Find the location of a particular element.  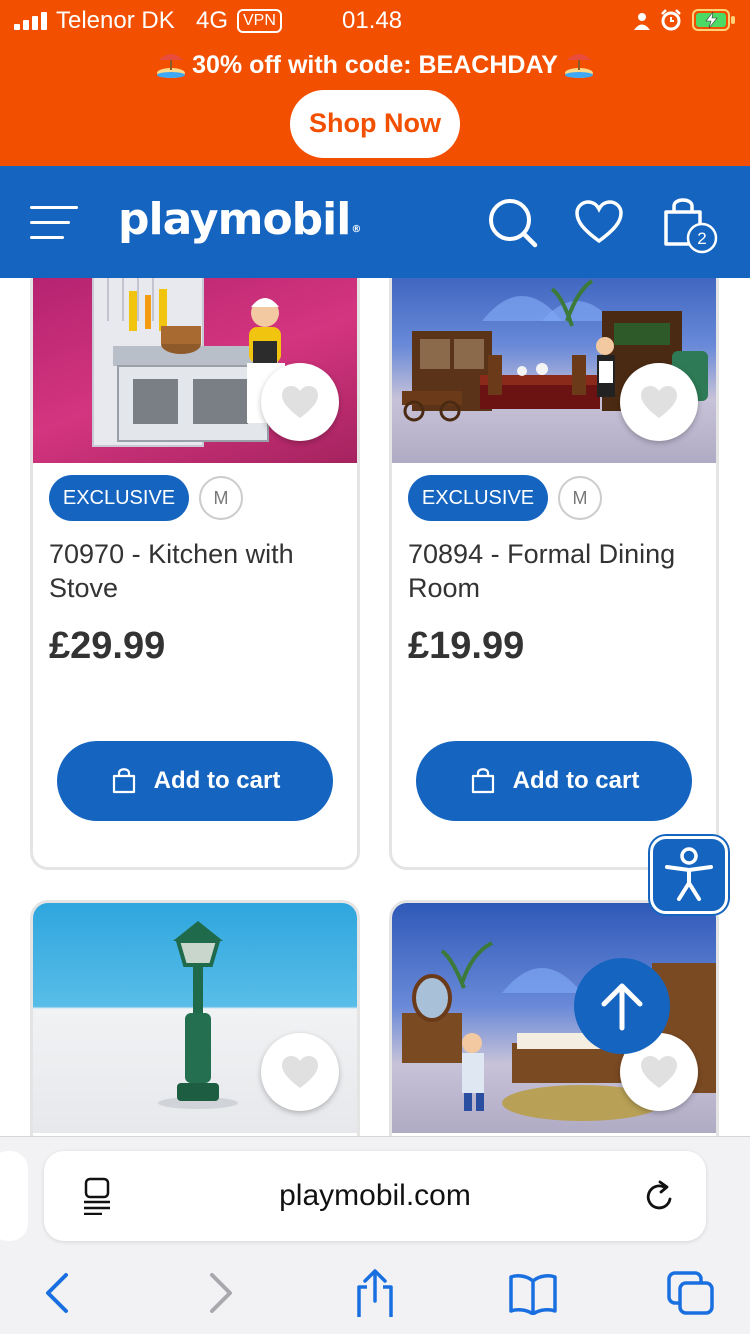

bookmarks-icon is located at coordinates (533, 1293).